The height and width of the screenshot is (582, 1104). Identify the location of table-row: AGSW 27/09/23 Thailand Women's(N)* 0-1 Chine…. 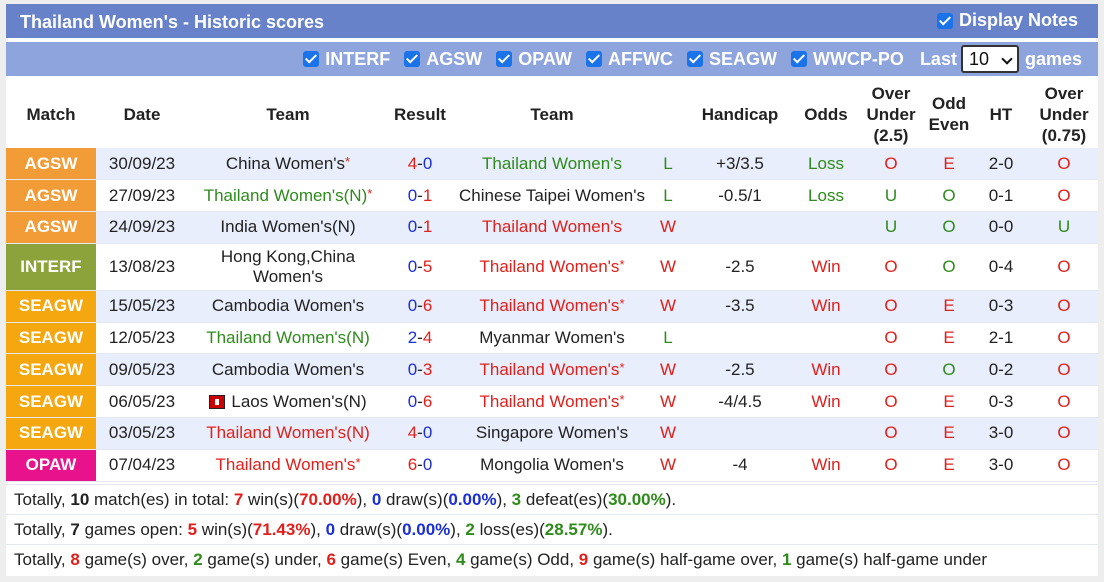
(552, 196).